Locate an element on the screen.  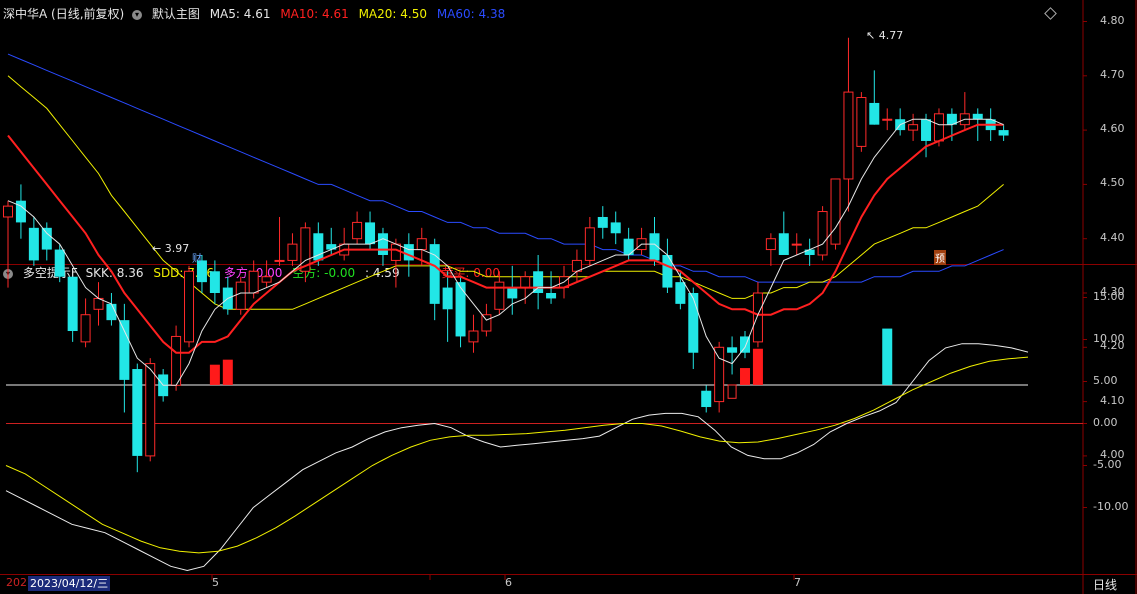
sub-tick-label: 10.00 is located at coordinates (1109, 338).